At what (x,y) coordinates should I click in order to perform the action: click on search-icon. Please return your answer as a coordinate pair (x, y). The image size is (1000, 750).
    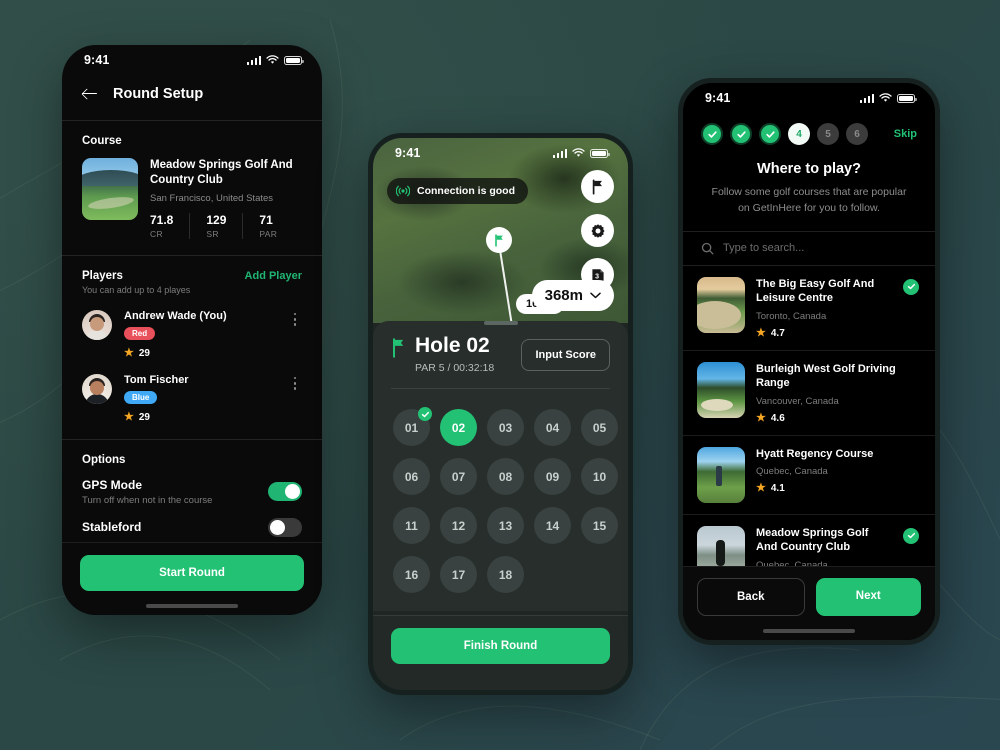
    Looking at the image, I should click on (707, 248).